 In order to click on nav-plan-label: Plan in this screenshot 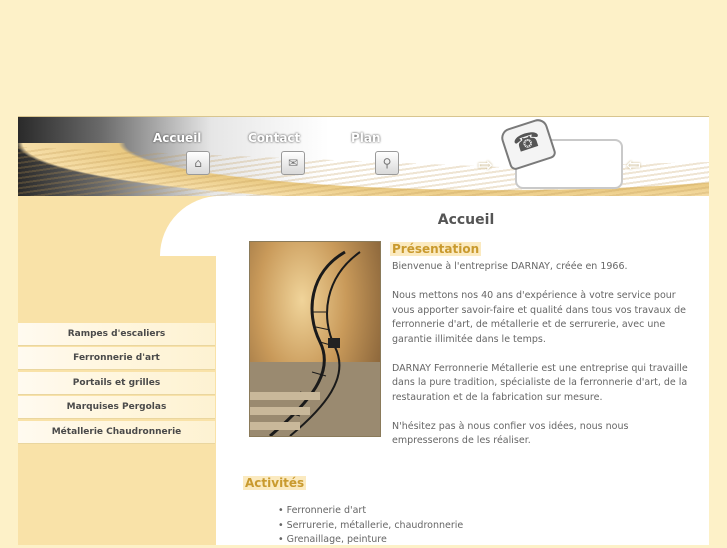, I will do `click(366, 138)`.